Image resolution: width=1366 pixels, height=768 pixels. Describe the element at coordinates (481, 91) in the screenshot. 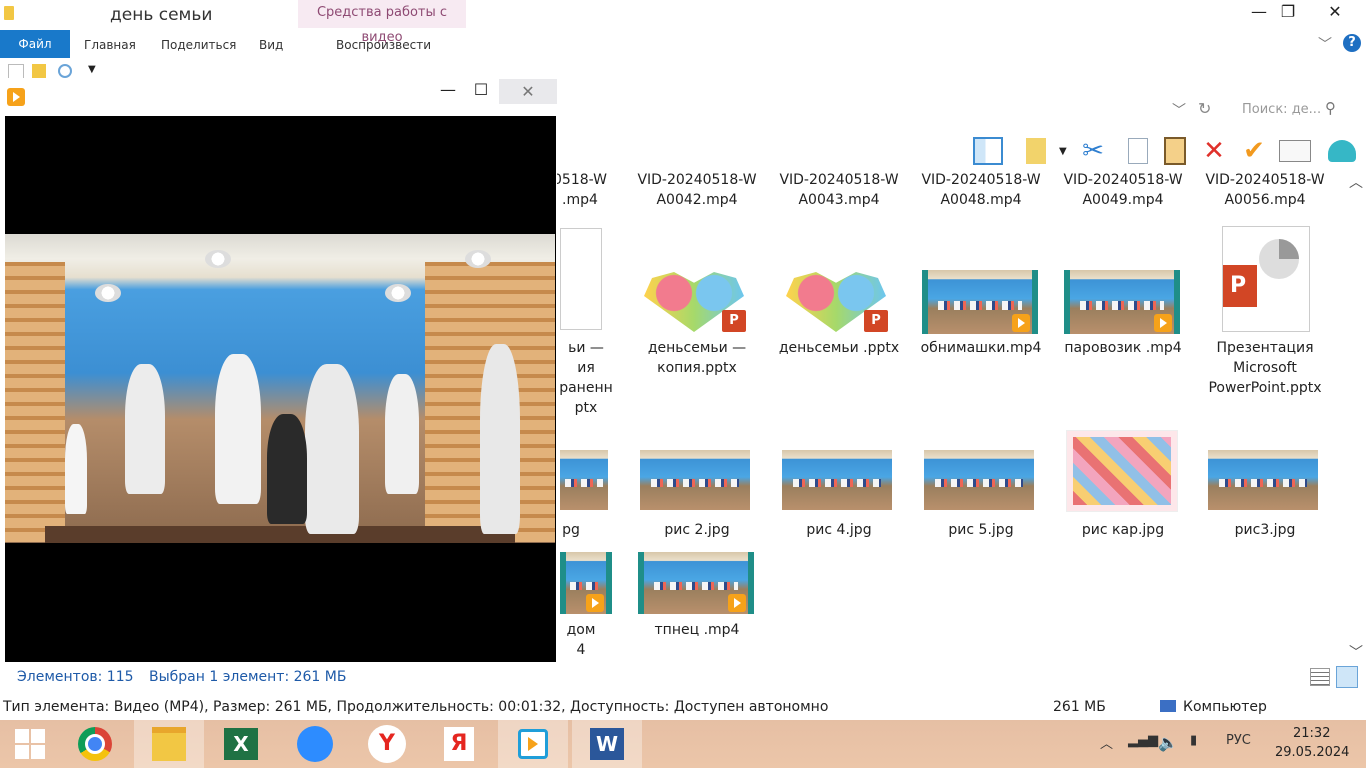

I see `player-maximize-button: ☐` at that location.